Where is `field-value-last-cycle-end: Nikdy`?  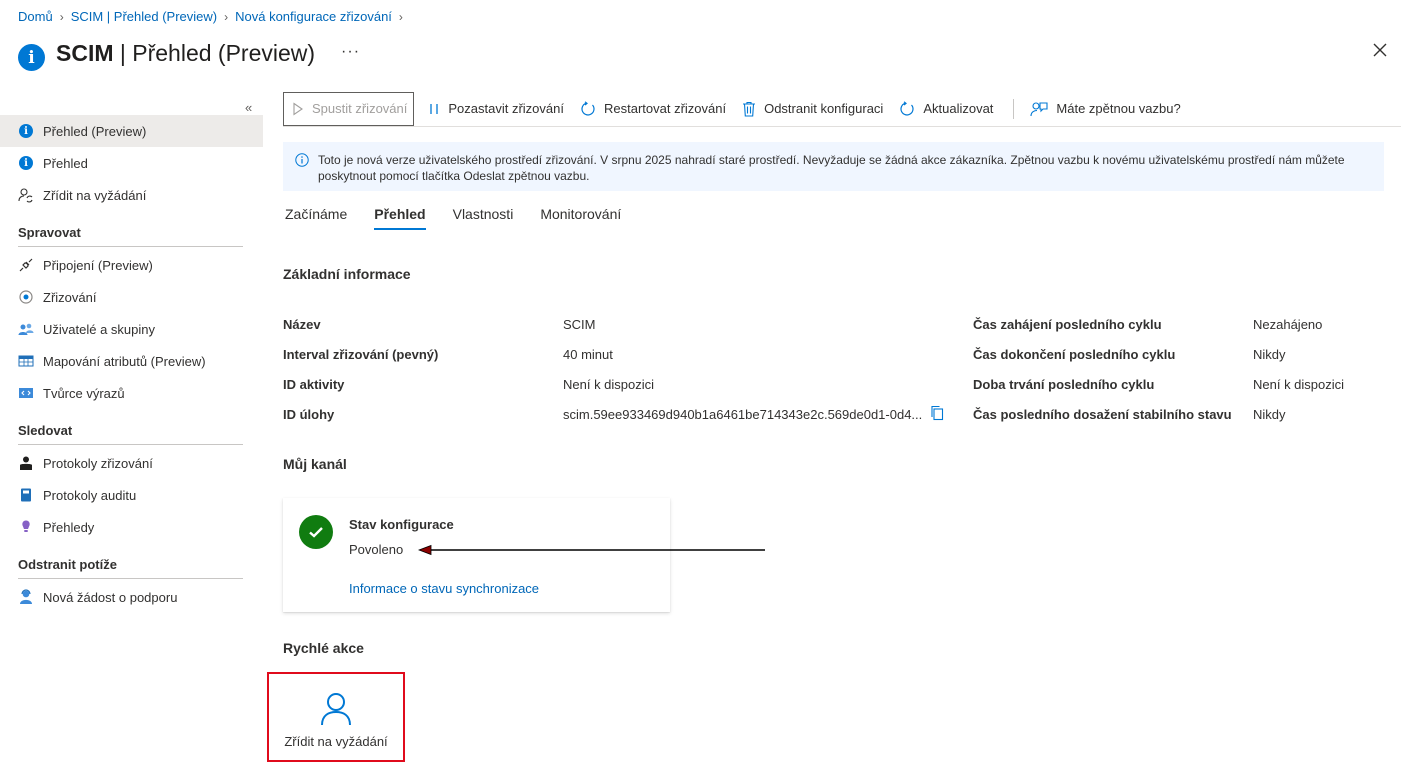 field-value-last-cycle-end: Nikdy is located at coordinates (1269, 354).